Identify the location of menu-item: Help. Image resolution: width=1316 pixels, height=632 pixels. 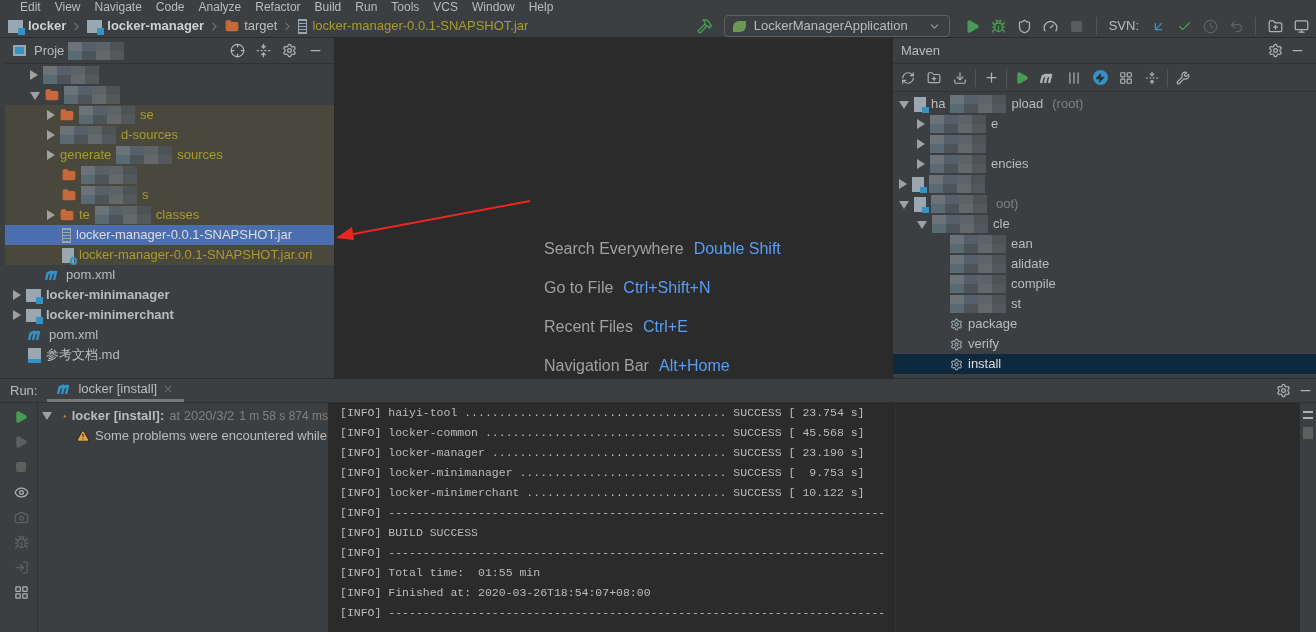
(541, 7).